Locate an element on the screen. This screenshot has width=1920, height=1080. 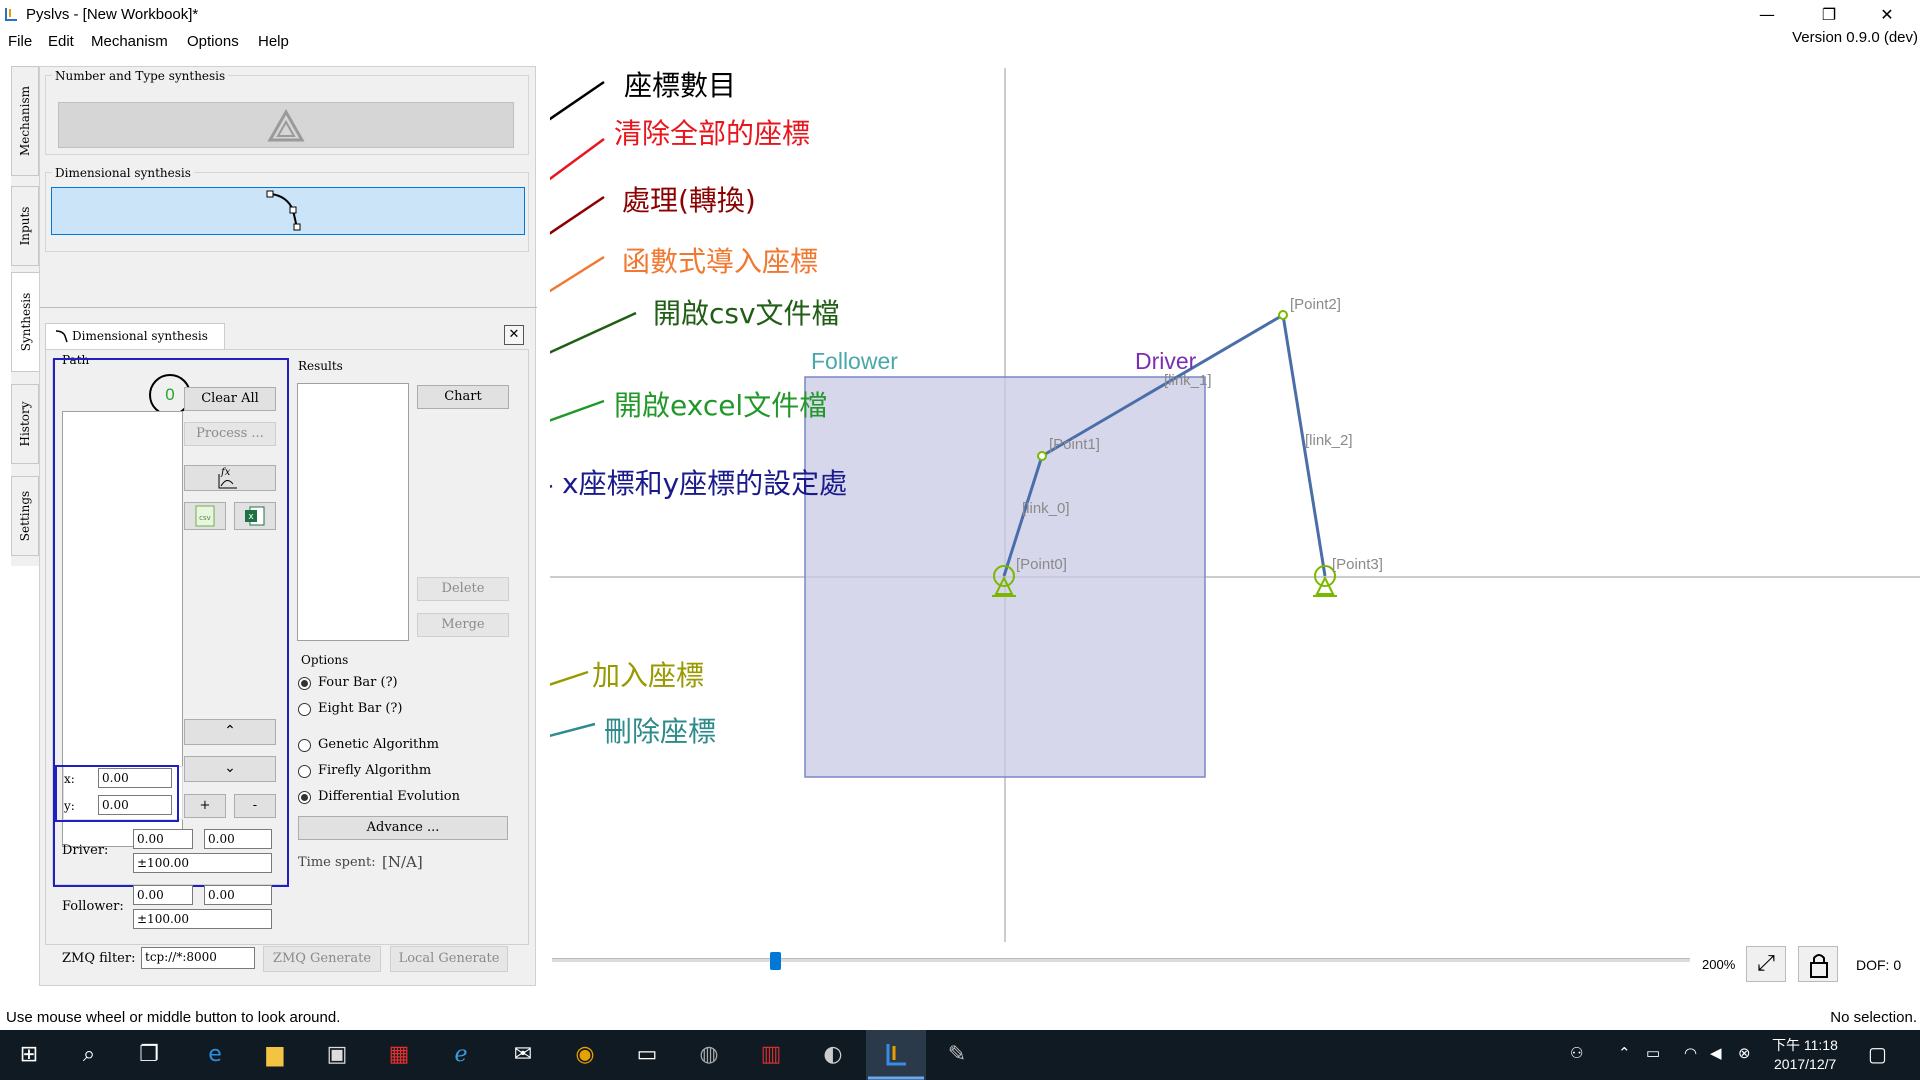
annotation-xy-setting: x座標和y座標的設定處 is located at coordinates (705, 483).